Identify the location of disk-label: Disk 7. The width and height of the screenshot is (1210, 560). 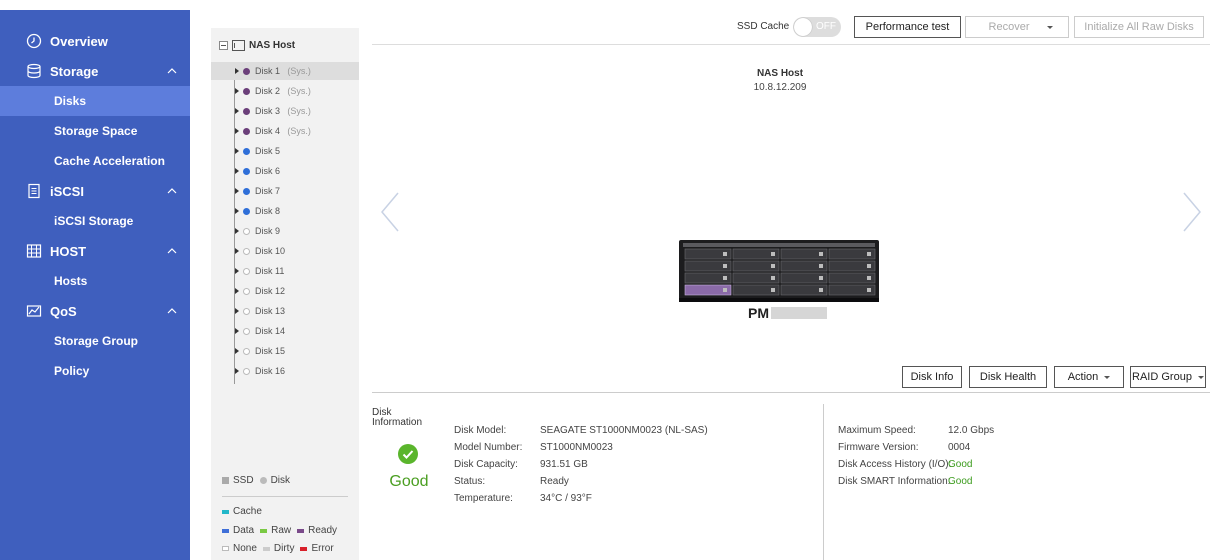
(268, 191).